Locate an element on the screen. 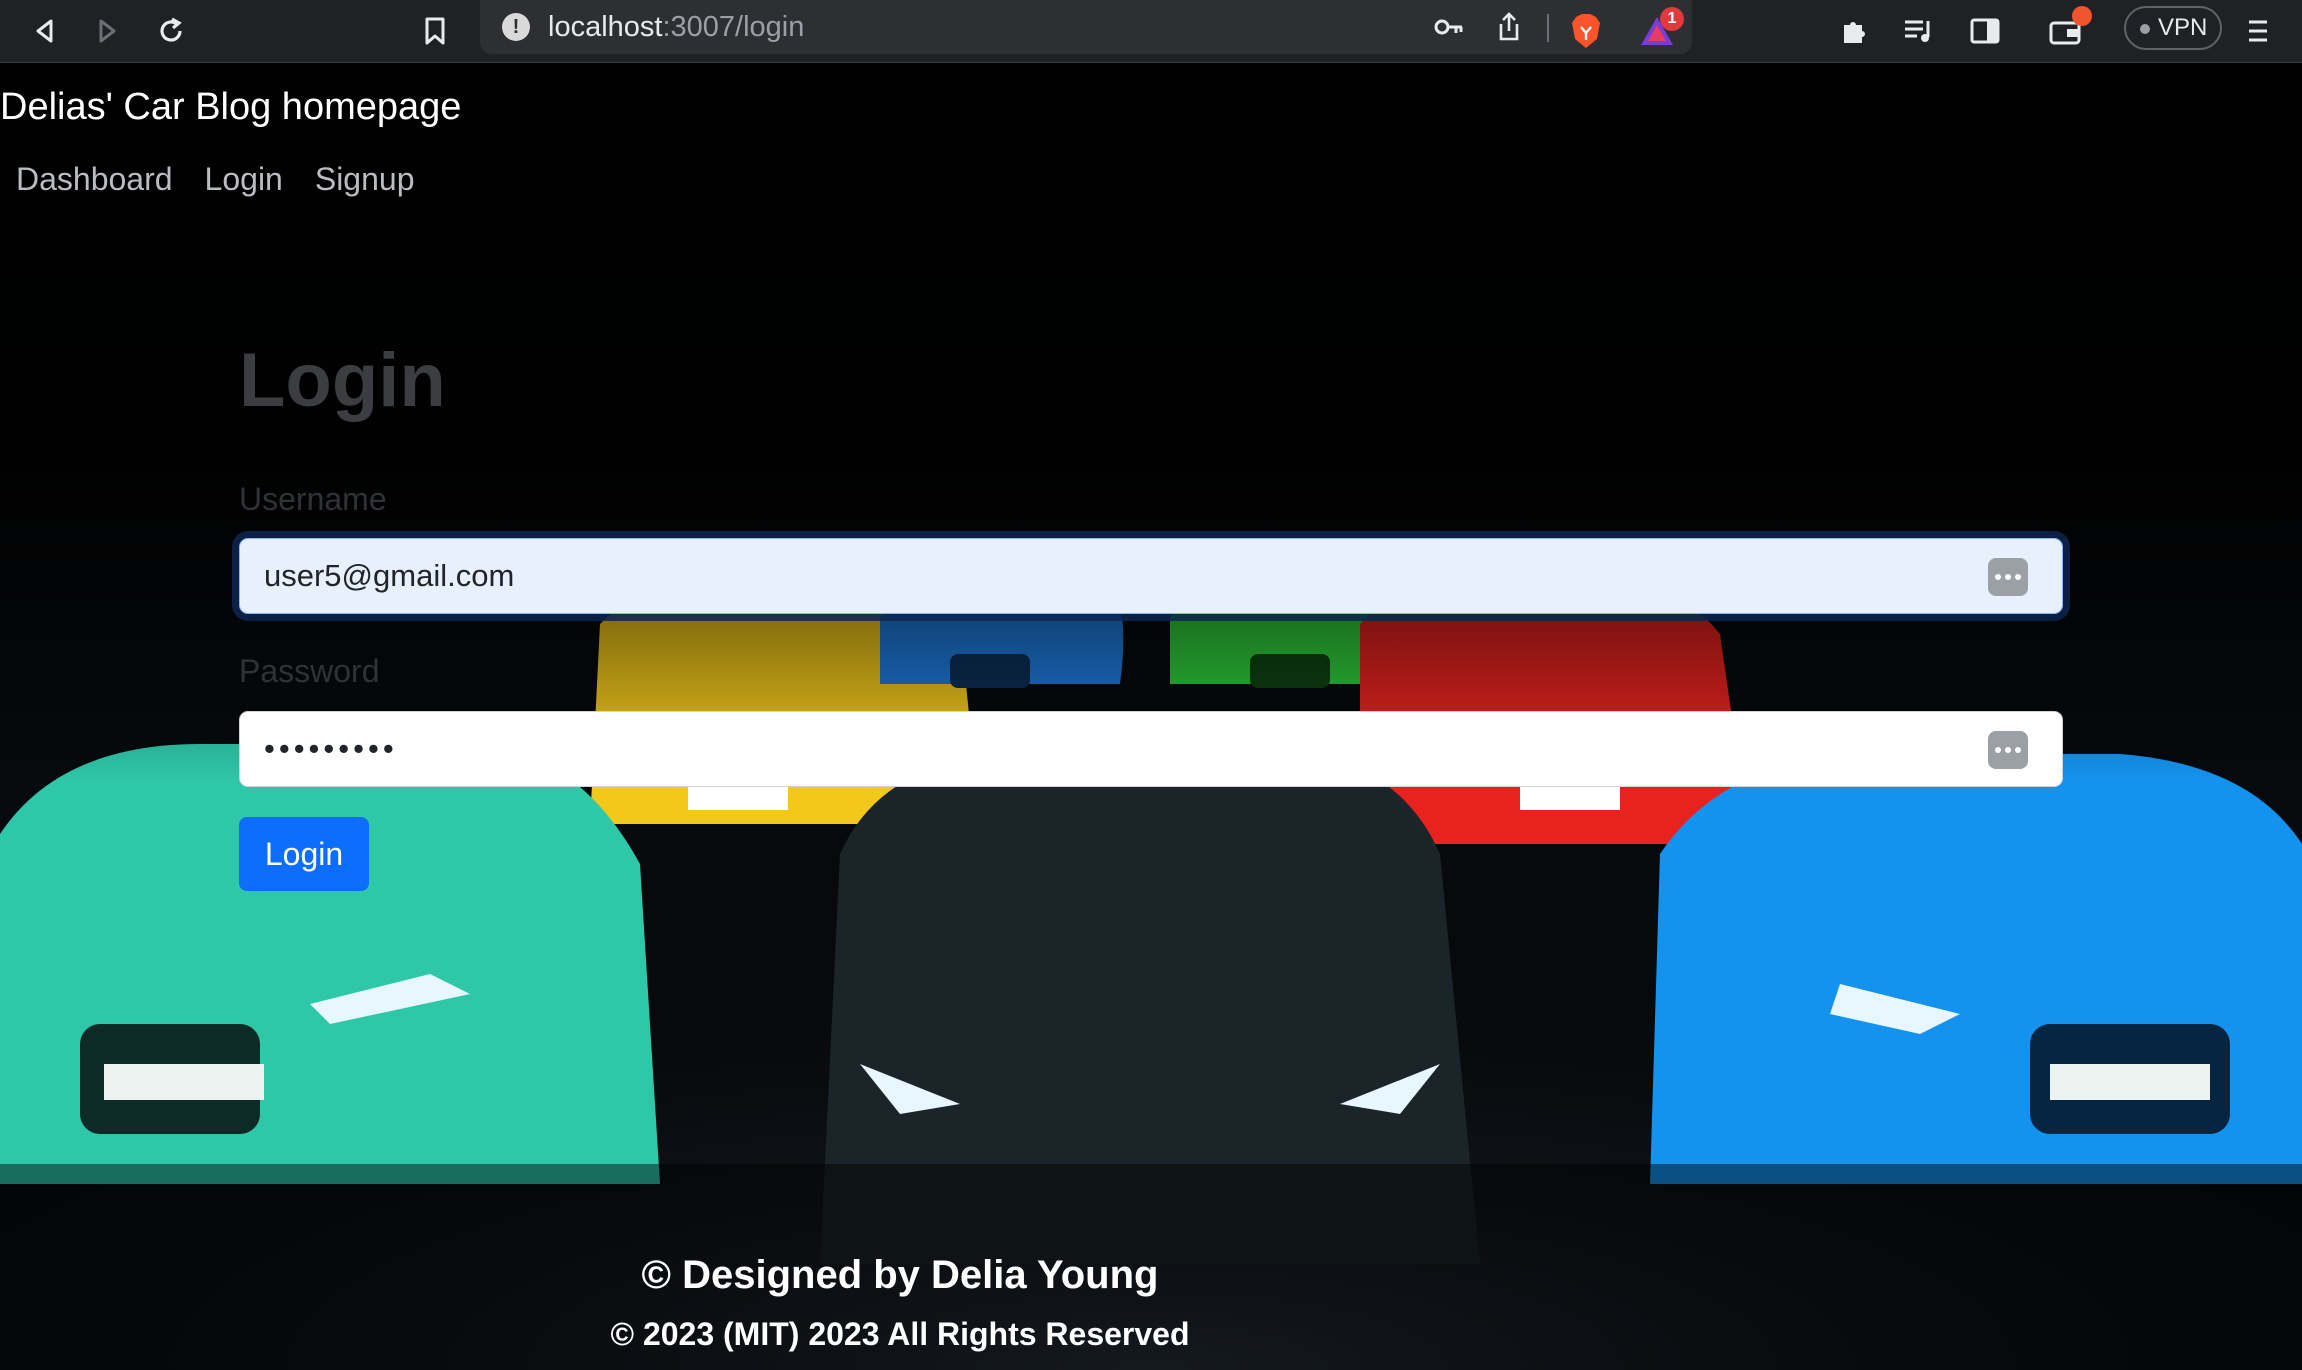 The image size is (2302, 1370). back-icon is located at coordinates (44, 31).